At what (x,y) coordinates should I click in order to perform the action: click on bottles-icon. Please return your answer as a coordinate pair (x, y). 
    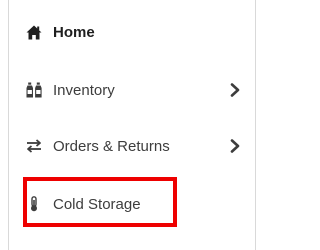
    Looking at the image, I should click on (34, 90).